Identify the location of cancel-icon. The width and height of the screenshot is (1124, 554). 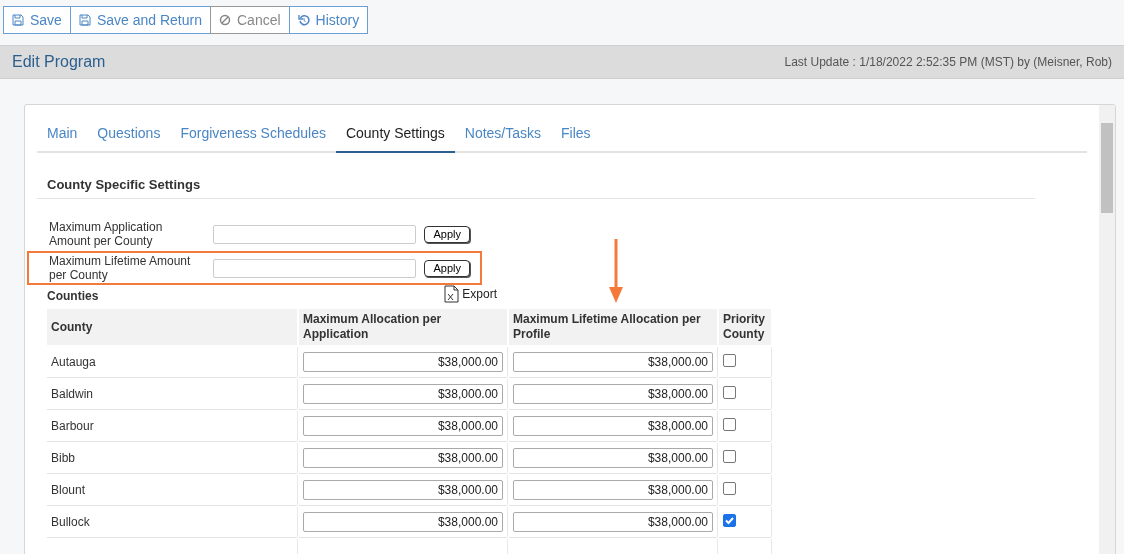
(225, 20).